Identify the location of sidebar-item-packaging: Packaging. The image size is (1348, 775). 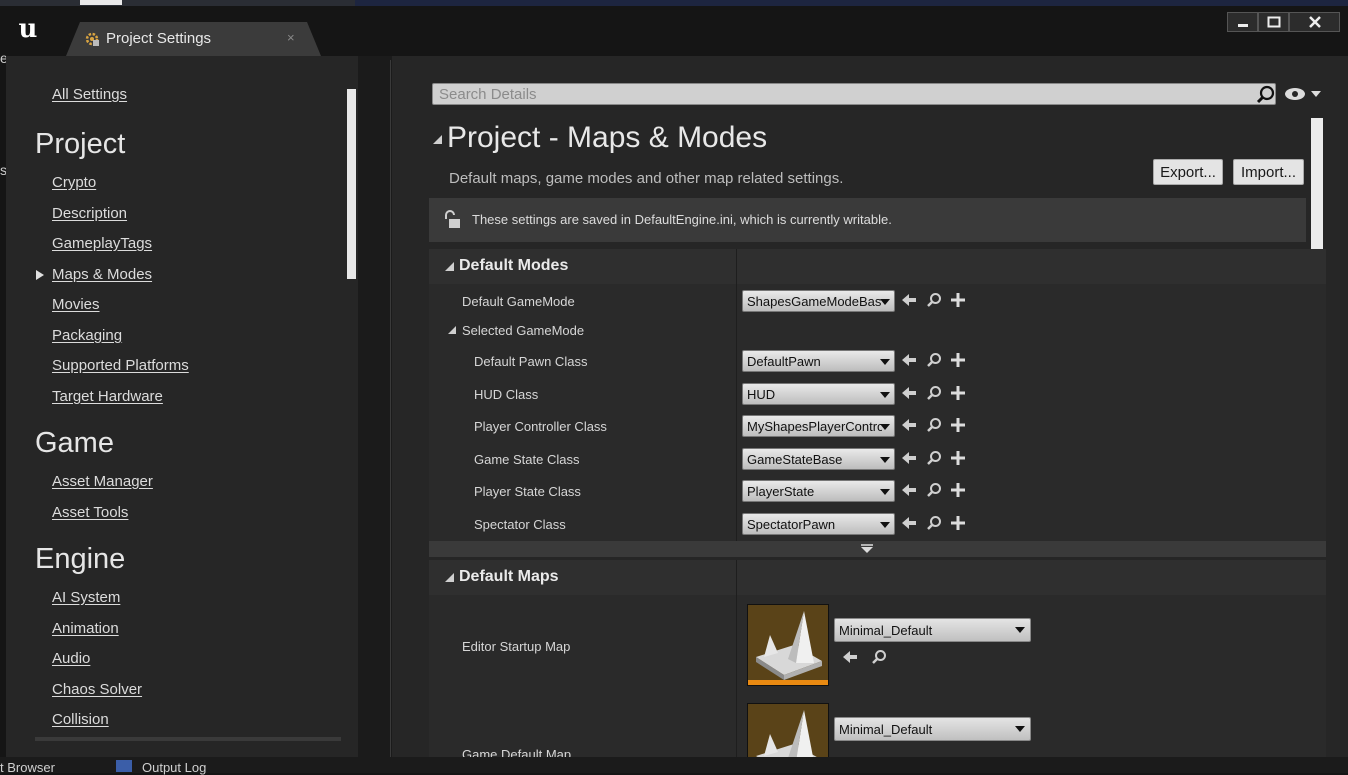
(87, 335).